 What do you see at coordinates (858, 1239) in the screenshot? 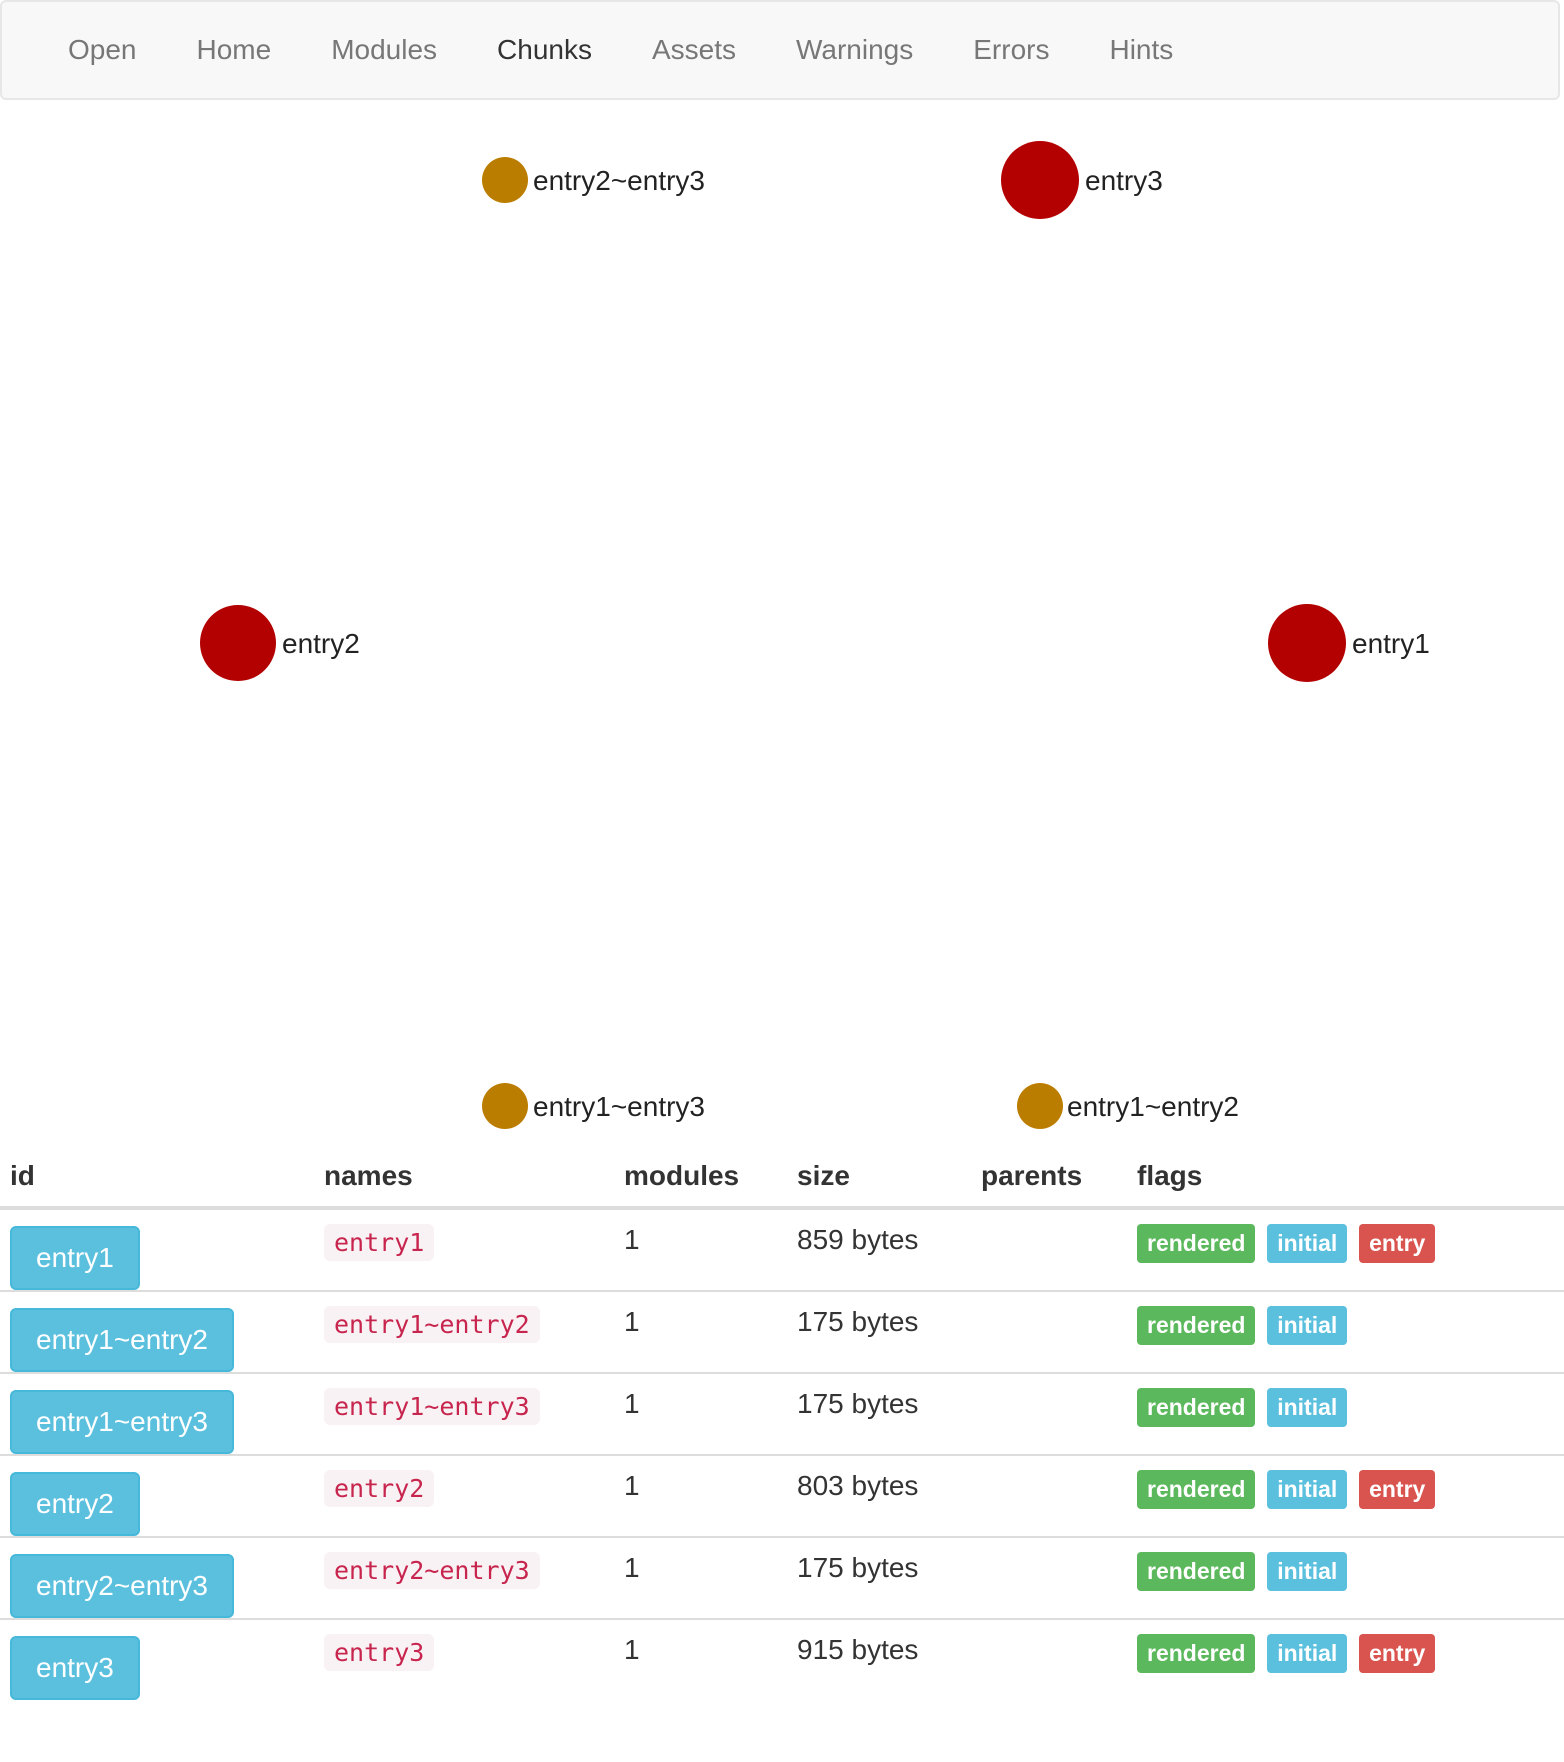
I see `chunk-size: 859 bytes` at bounding box center [858, 1239].